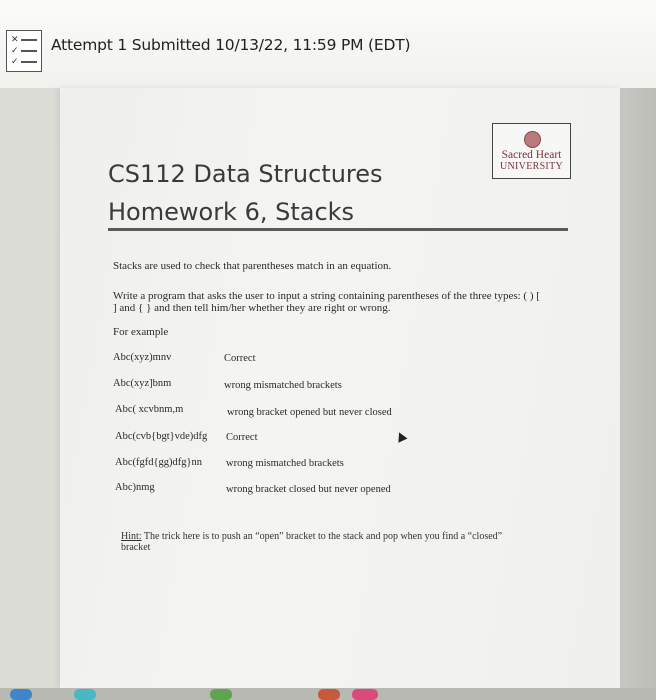 This screenshot has height=700, width=656. Describe the element at coordinates (309, 412) in the screenshot. I see `example-result: wrong bracket opened but never closed` at that location.